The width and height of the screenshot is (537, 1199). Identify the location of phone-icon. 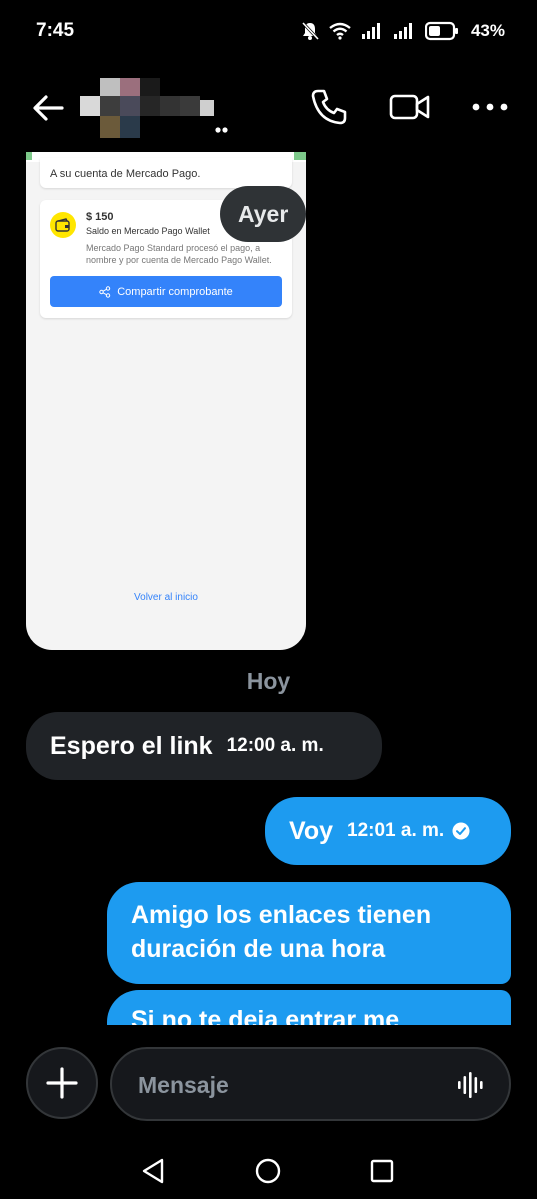
(329, 107).